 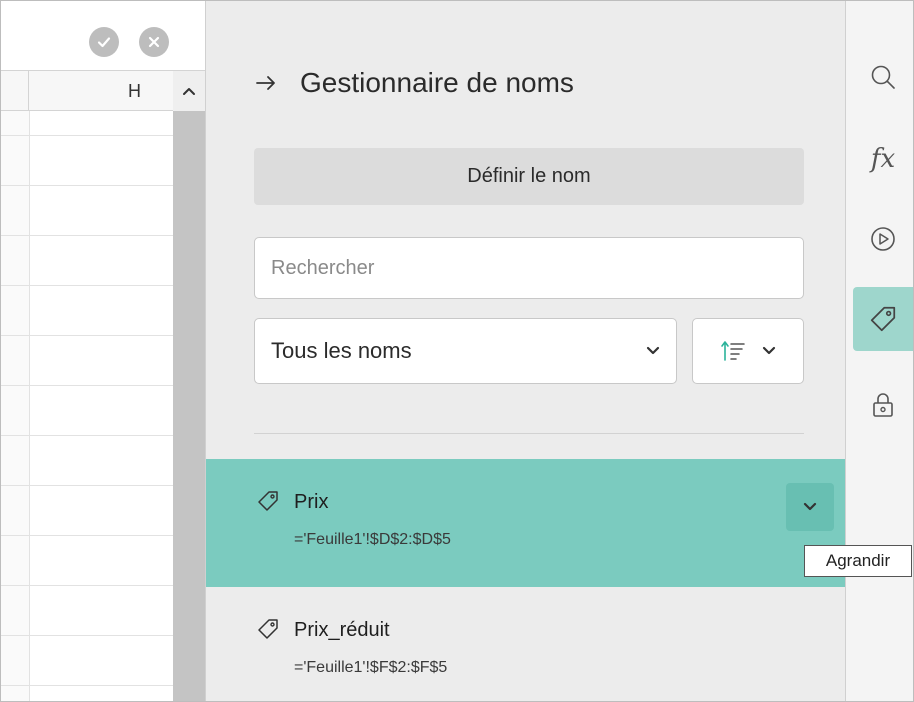 I want to click on function-icon: fx, so click(x=883, y=159).